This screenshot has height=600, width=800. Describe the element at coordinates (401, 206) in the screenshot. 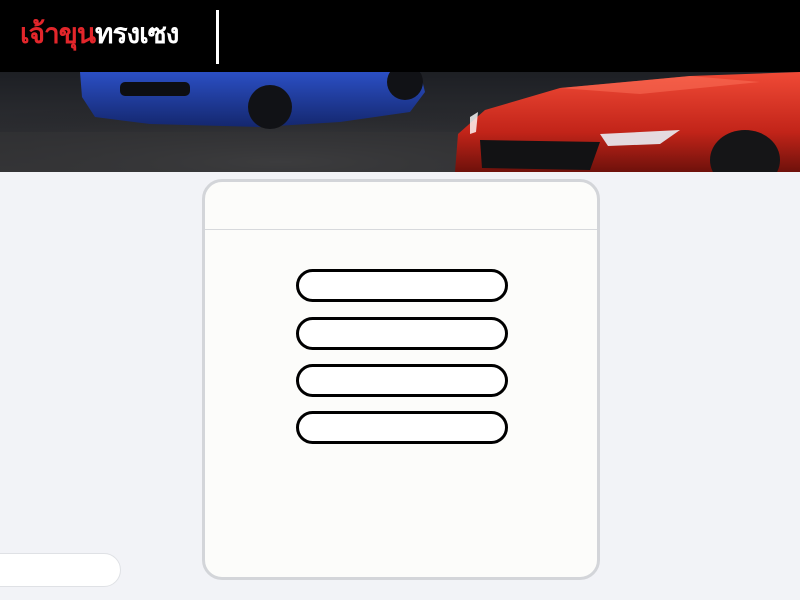

I see `dialog-header` at that location.